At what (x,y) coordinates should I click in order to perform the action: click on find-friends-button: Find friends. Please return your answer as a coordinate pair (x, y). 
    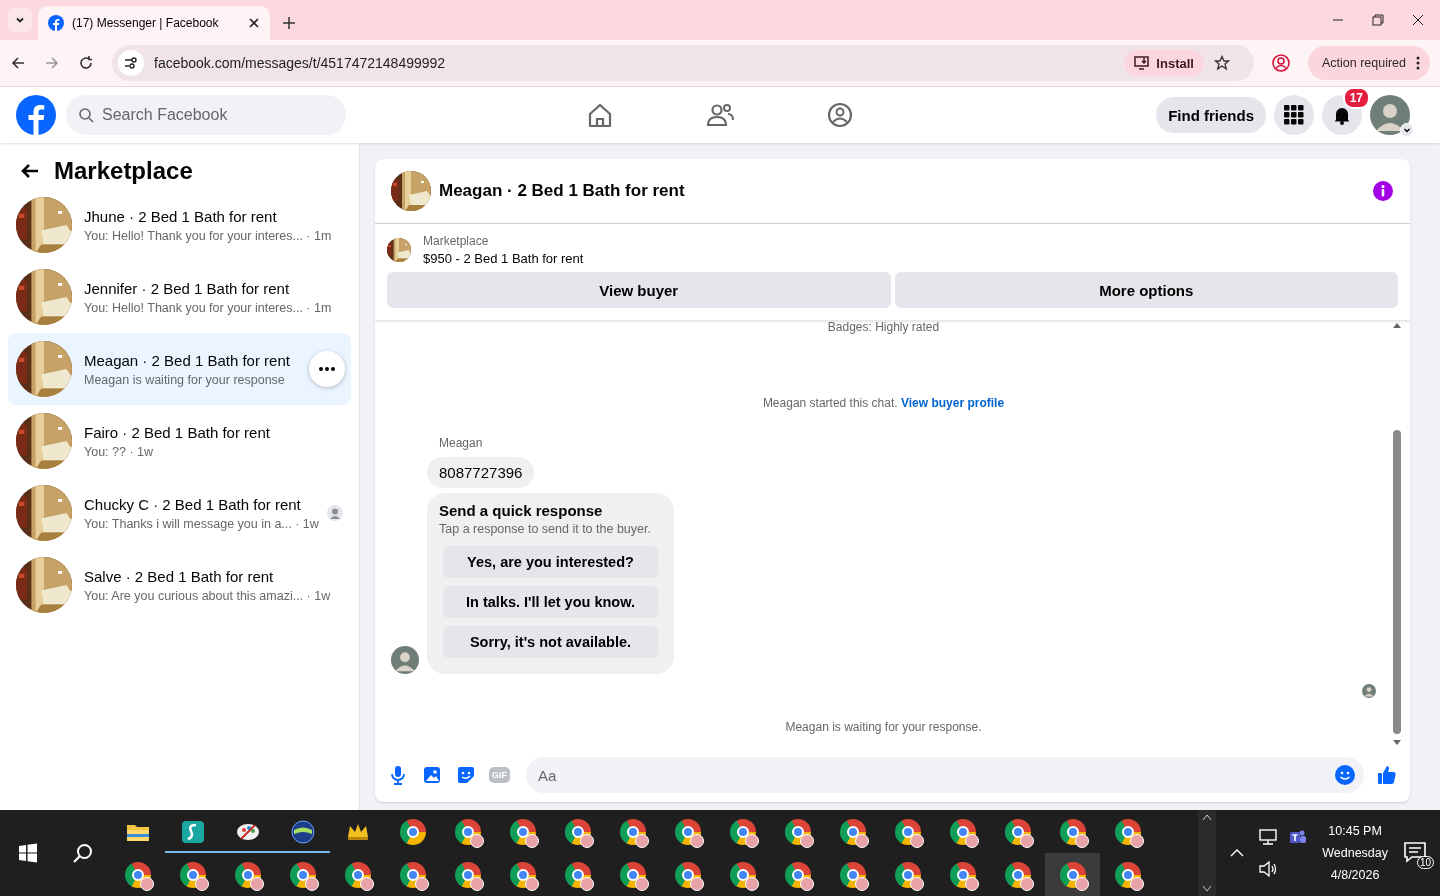
    Looking at the image, I should click on (1211, 115).